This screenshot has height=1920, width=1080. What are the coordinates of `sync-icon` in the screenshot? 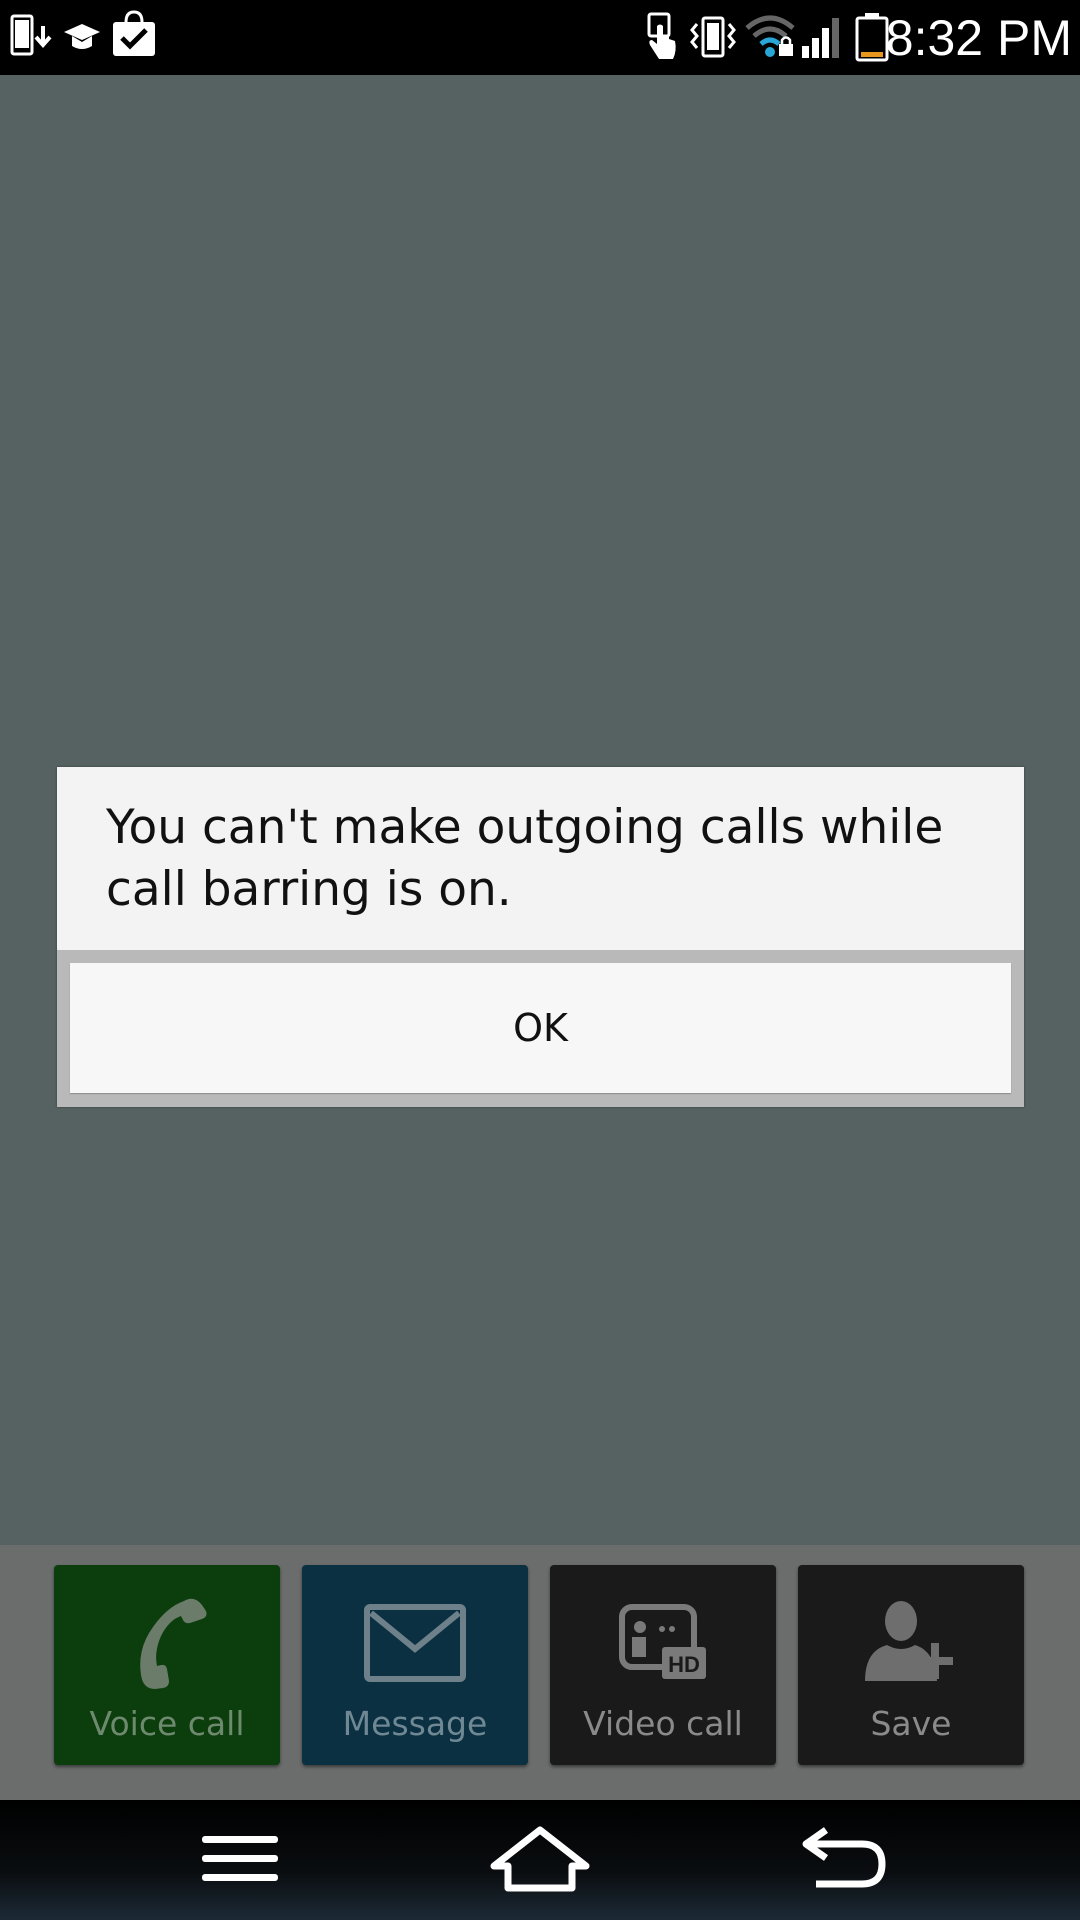 It's located at (82, 39).